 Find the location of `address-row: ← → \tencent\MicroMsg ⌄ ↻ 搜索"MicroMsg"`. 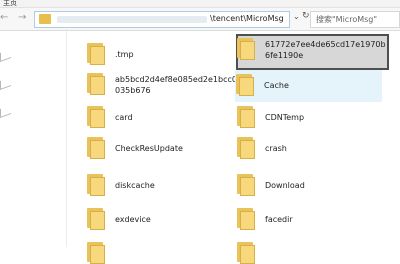

address-row: ← → \tencent\MicroMsg ⌄ ↻ 搜索"MicroMsg" is located at coordinates (200, 19).